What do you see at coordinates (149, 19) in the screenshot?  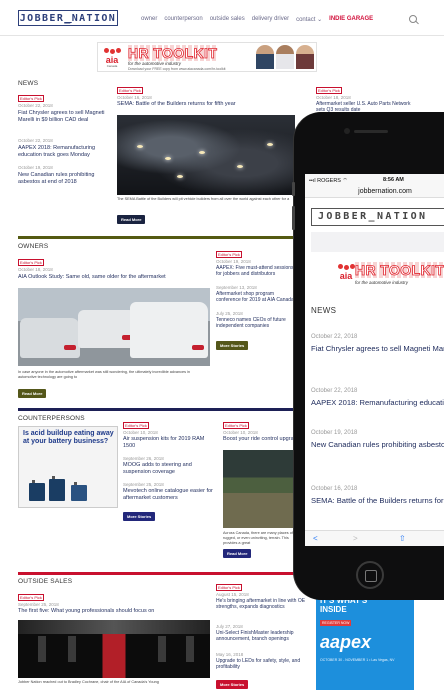 I see `nav-item-owner: owner` at bounding box center [149, 19].